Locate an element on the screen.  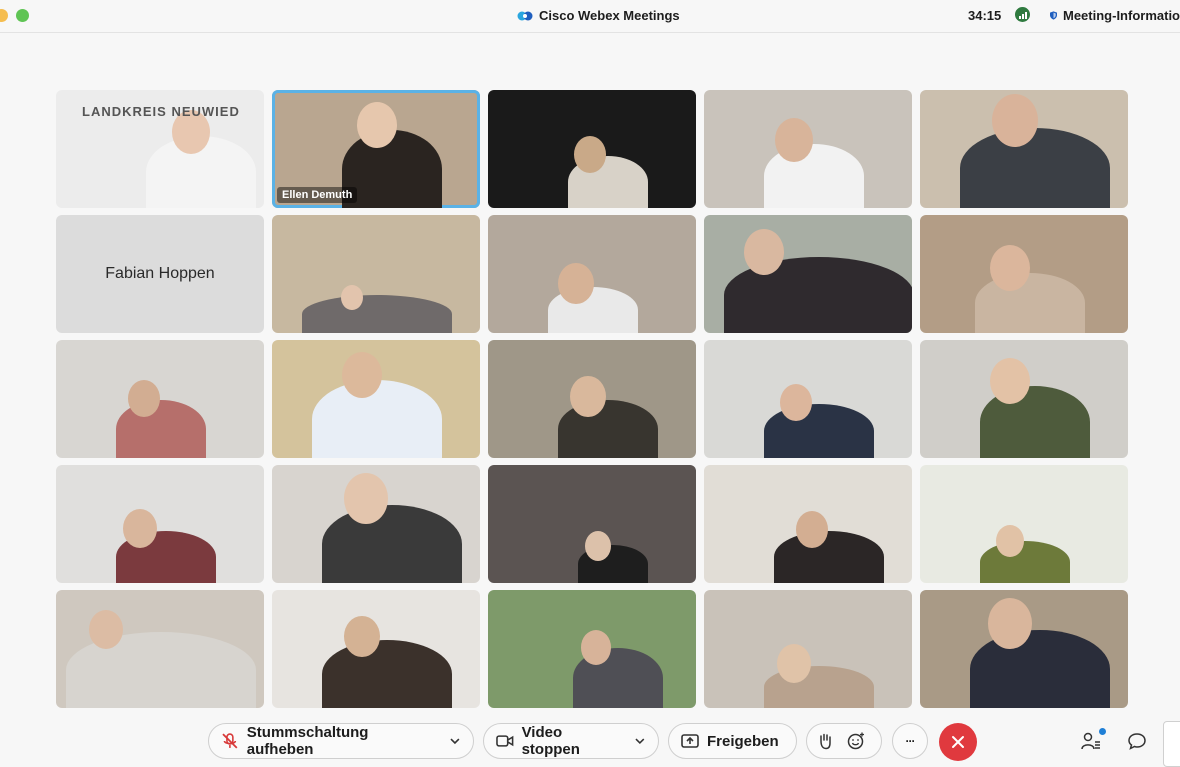
app-title-text: Cisco Webex Meetings is located at coordinates (609, 15).